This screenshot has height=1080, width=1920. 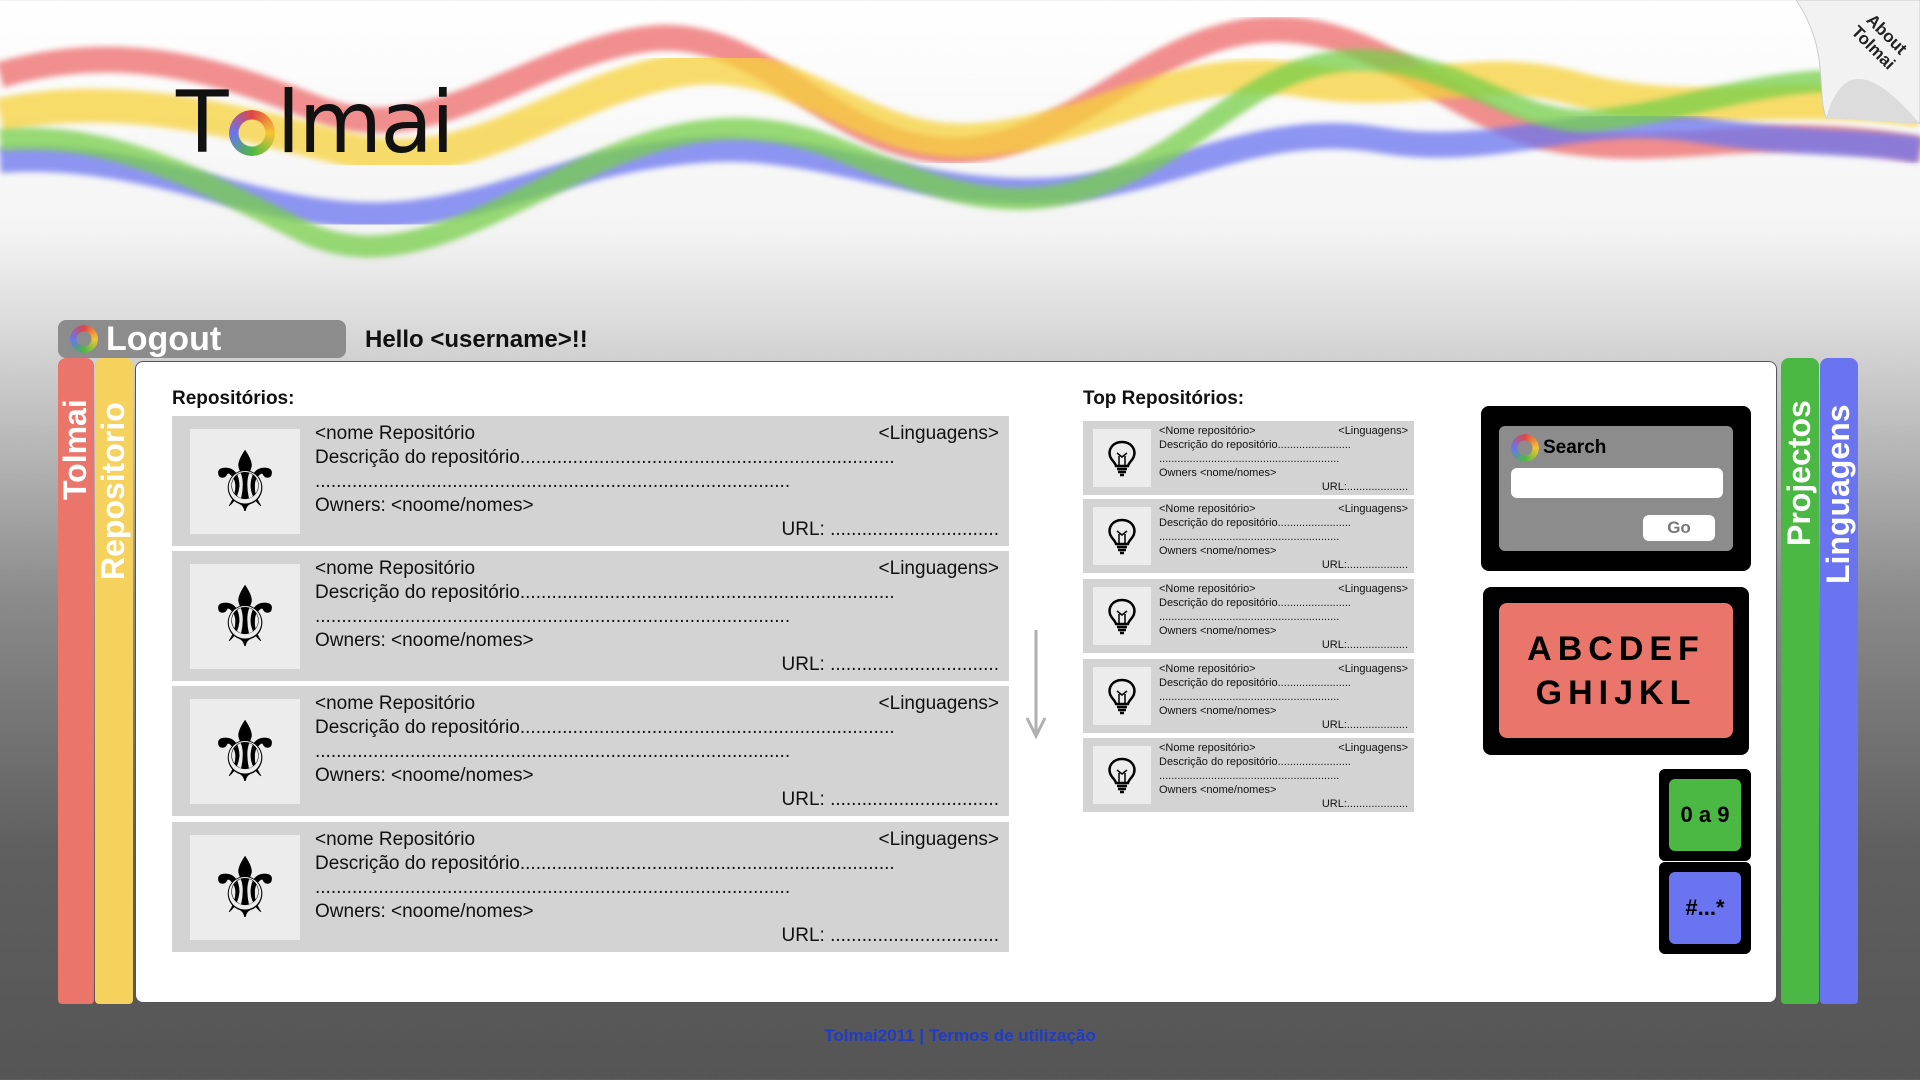 I want to click on search-widget: Search Go, so click(x=1616, y=488).